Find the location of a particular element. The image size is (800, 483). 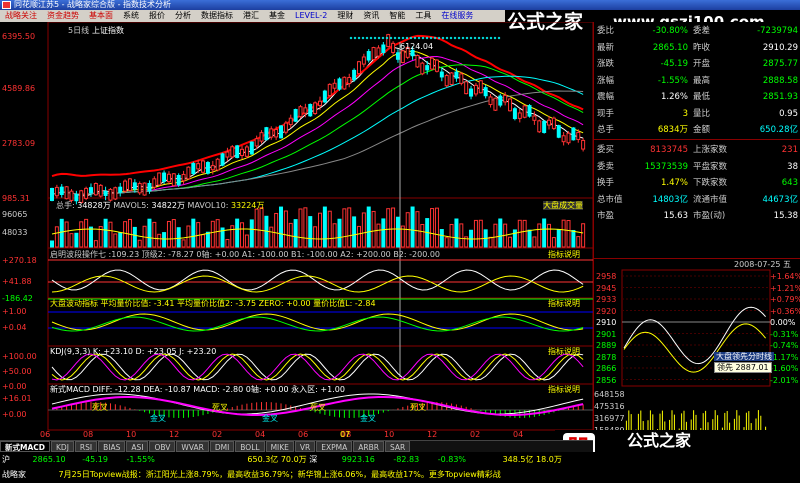

quote-value: 650.28亿 is located at coordinates (778, 130).